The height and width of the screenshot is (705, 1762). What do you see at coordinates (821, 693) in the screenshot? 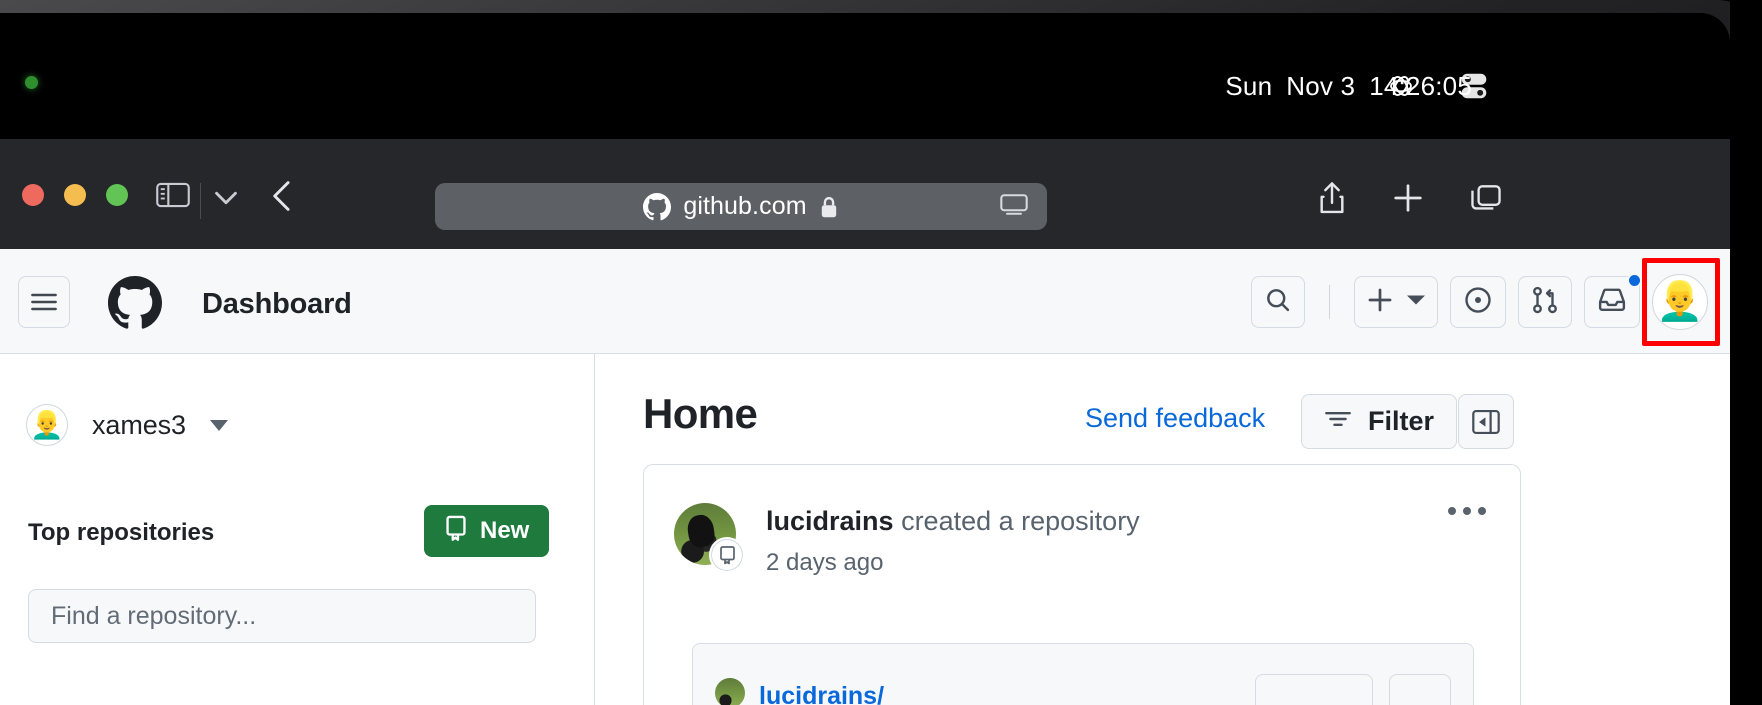
I see `feed-repo-link: lucidrains/` at bounding box center [821, 693].